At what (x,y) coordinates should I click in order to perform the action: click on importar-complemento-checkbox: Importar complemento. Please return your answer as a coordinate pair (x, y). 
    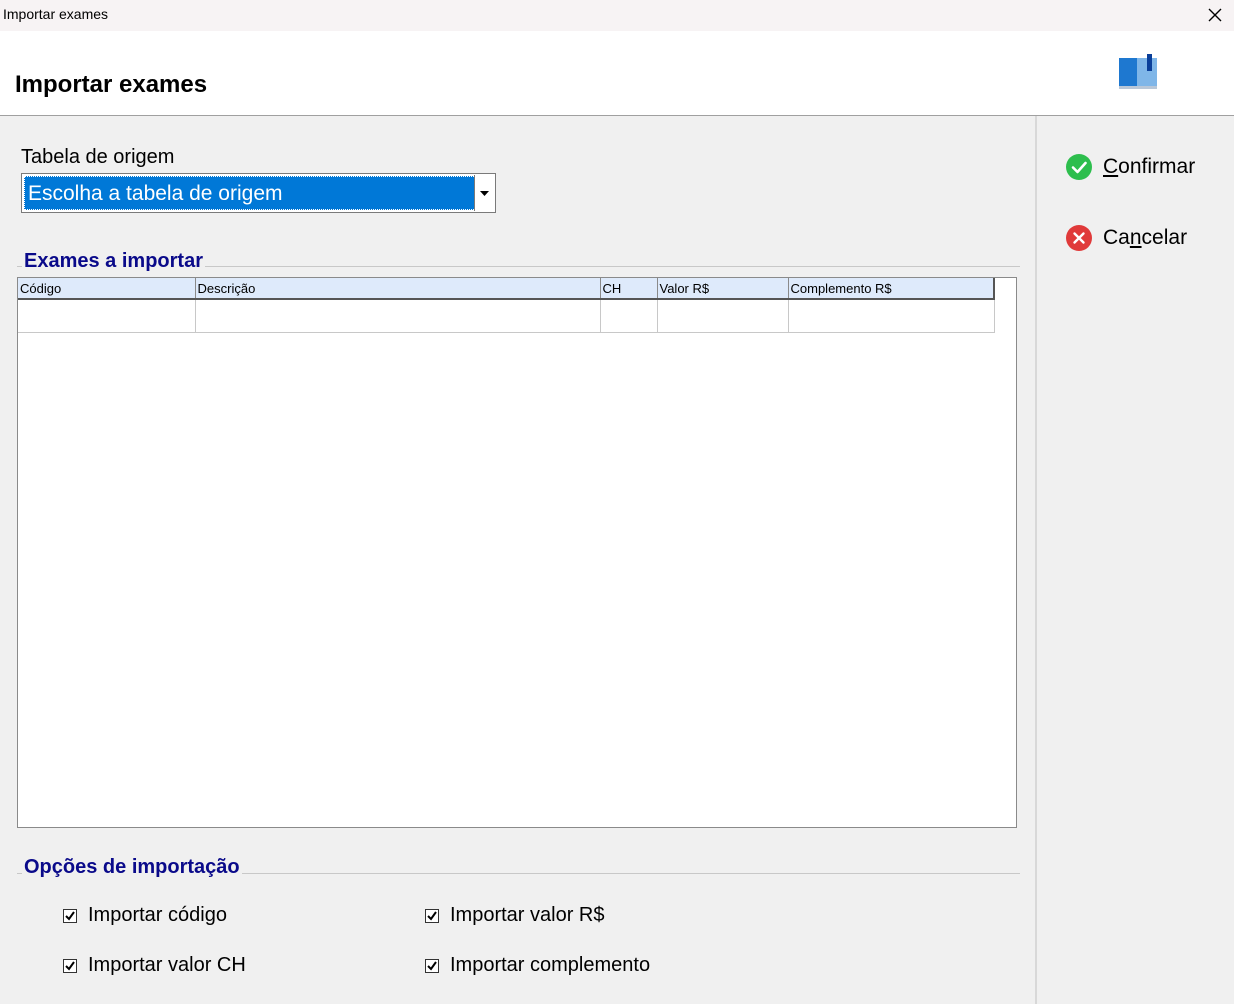
    Looking at the image, I should click on (537, 965).